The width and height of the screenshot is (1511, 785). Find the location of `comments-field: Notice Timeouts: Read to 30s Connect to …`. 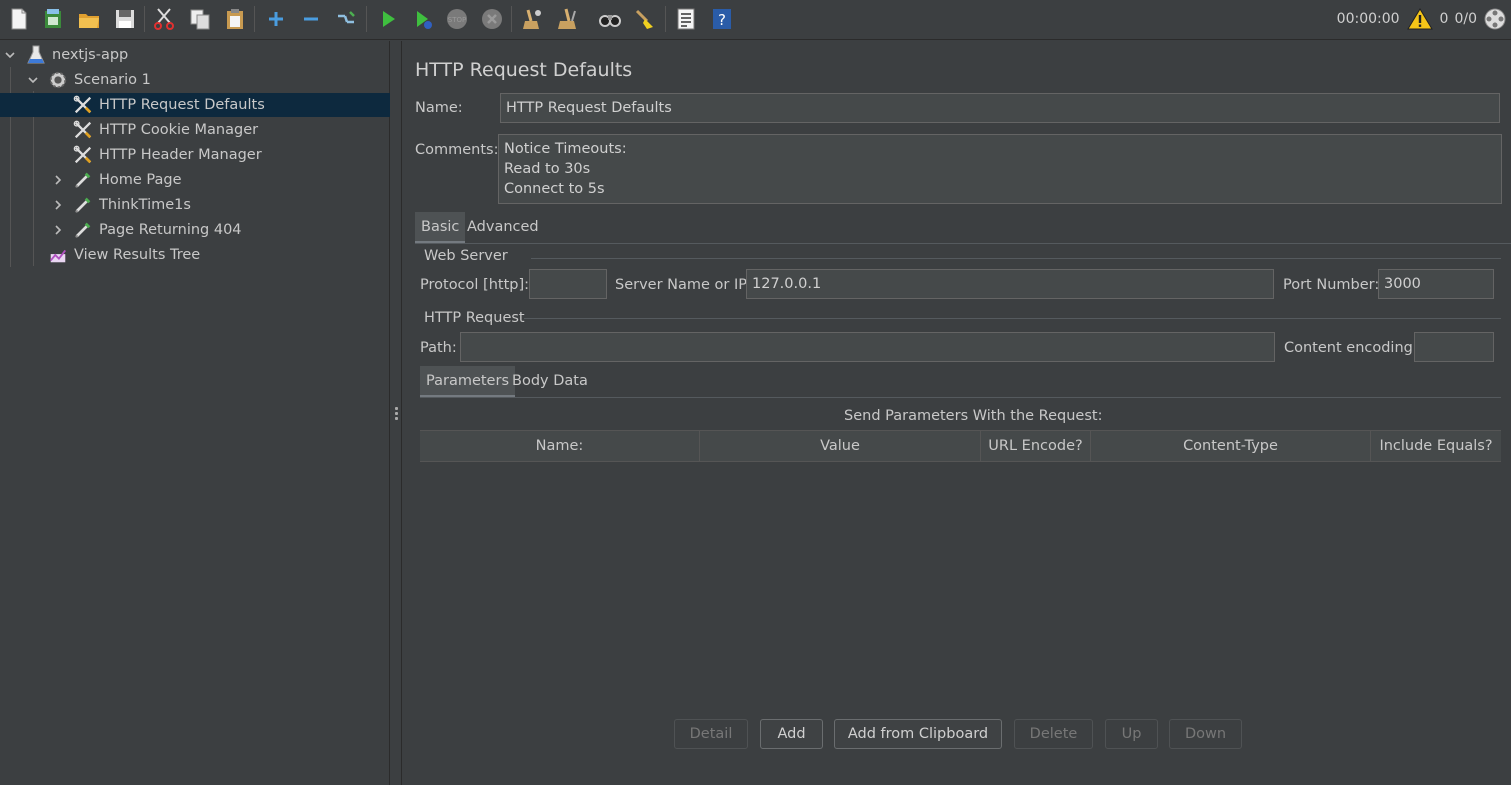

comments-field: Notice Timeouts: Read to 30s Connect to … is located at coordinates (1000, 169).